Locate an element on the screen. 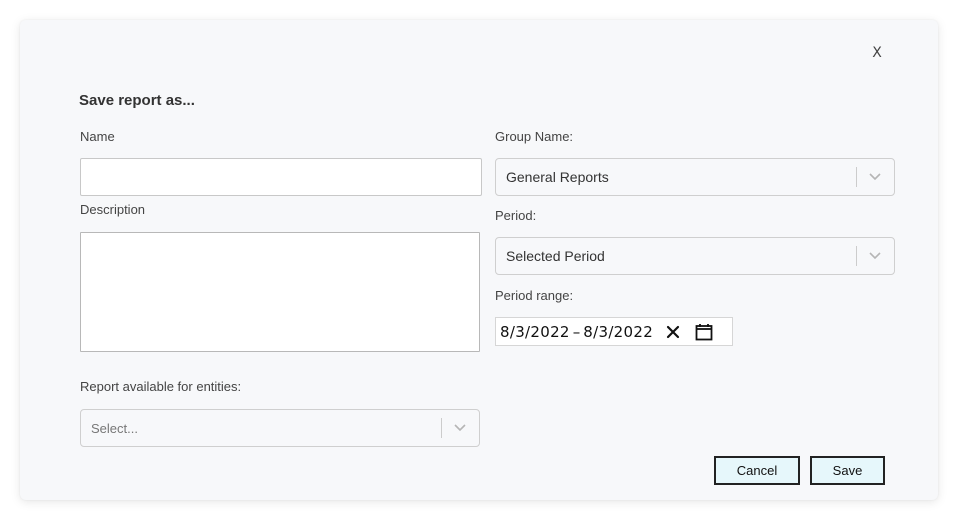 This screenshot has width=960, height=525. period-range-picker: 8/3/2022 – 8/3/2022 is located at coordinates (614, 331).